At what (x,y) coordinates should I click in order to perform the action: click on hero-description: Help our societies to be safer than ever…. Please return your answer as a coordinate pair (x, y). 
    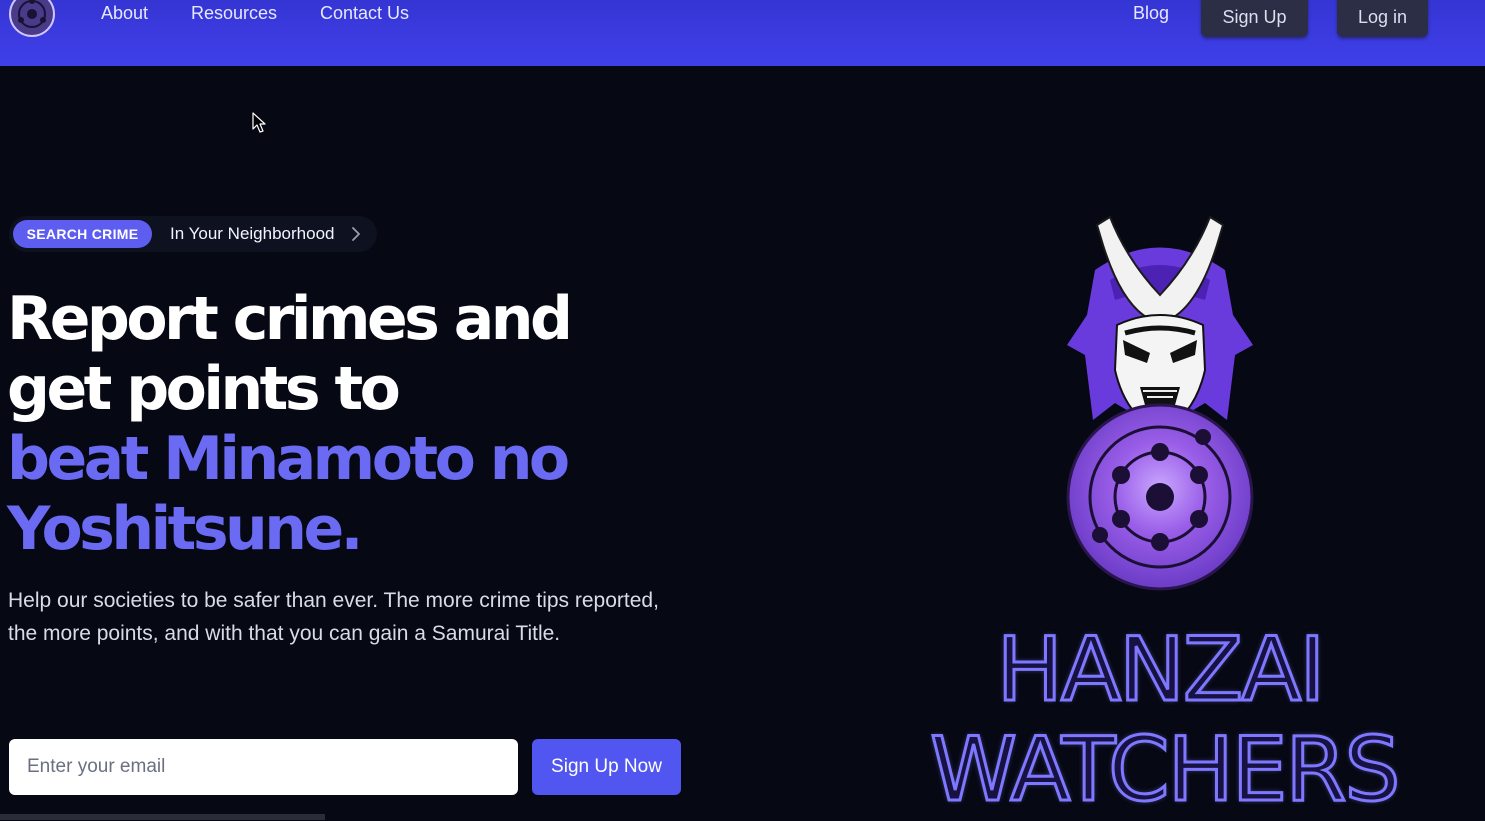
    Looking at the image, I should click on (333, 617).